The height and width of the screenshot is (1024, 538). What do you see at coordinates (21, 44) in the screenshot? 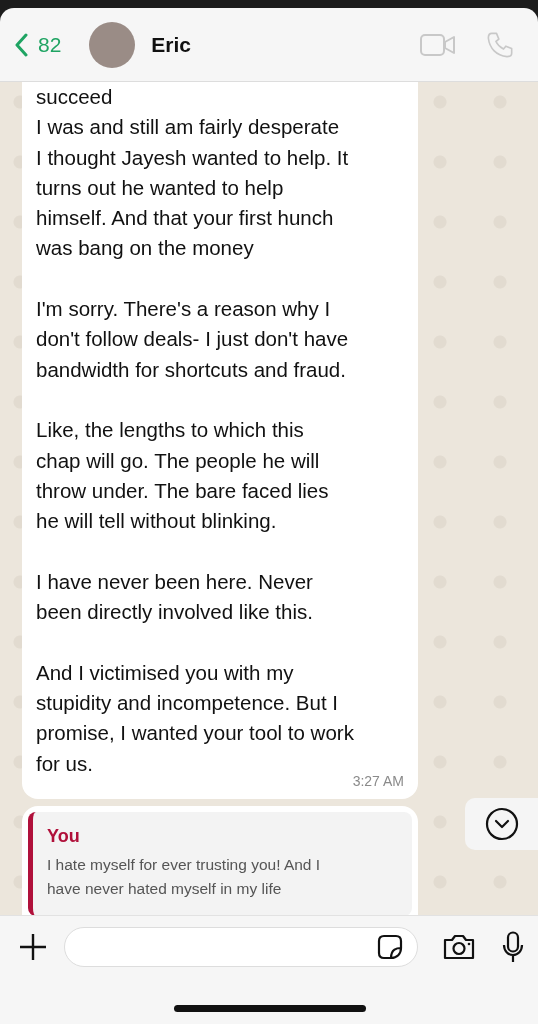
I see `chevron-left-icon` at bounding box center [21, 44].